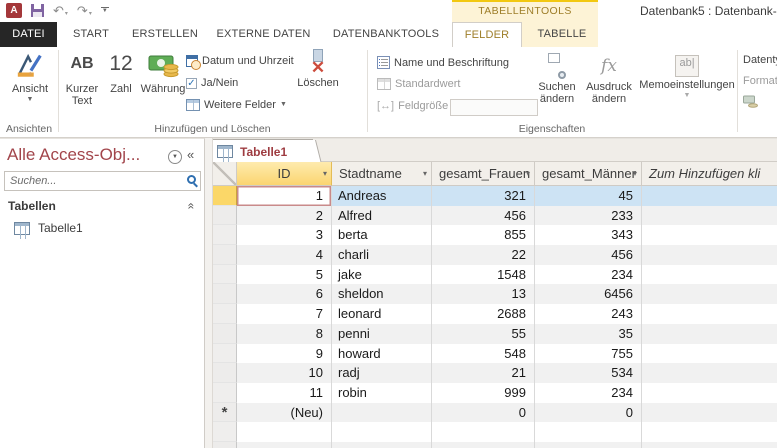 This screenshot has height=448, width=777. I want to click on tab-erstellen: ERSTELLEN, so click(165, 34).